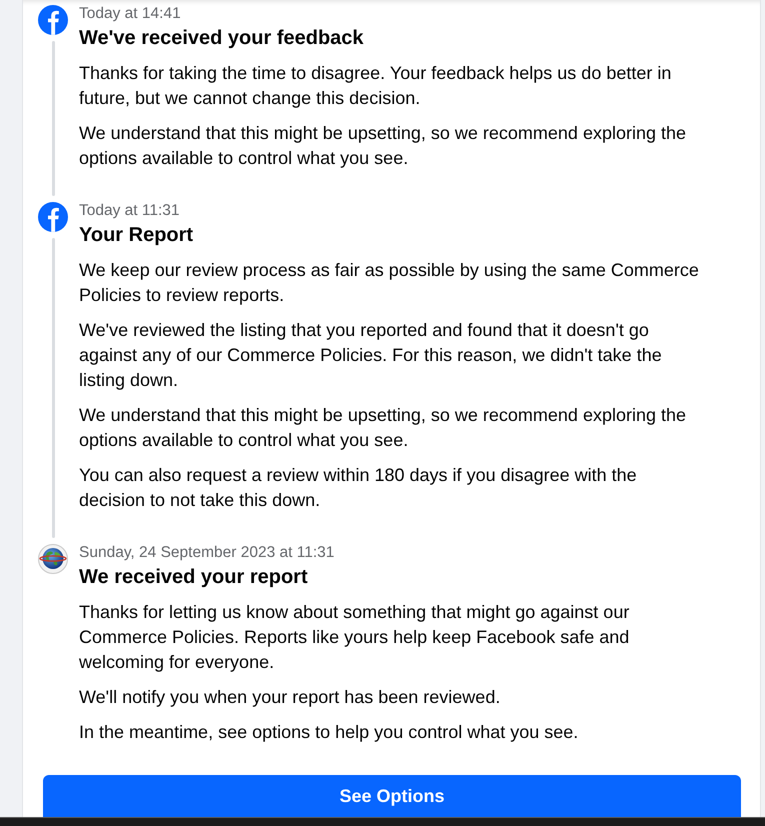 This screenshot has width=765, height=826. What do you see at coordinates (354, 637) in the screenshot?
I see `message-text: Thanks for letting us know about something that might go against our Commerce Policies. Reports like yours help keep Facebook safe and welcoming for everyone.` at bounding box center [354, 637].